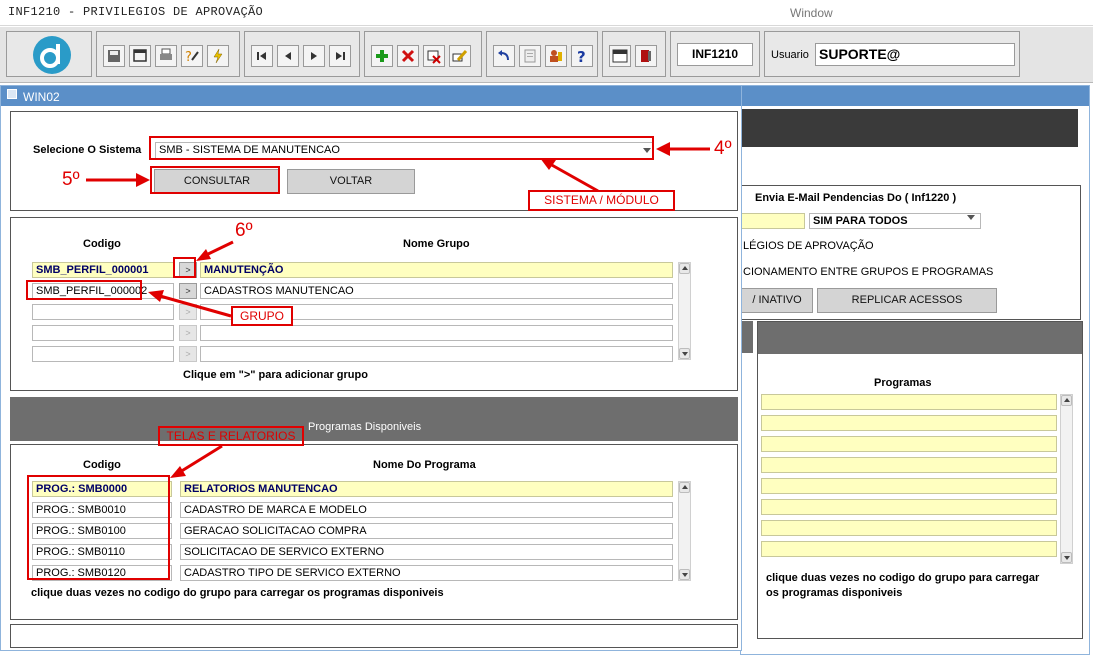 This screenshot has height=657, width=1093. Describe the element at coordinates (71, 179) in the screenshot. I see `step5-annotation: 5º` at that location.